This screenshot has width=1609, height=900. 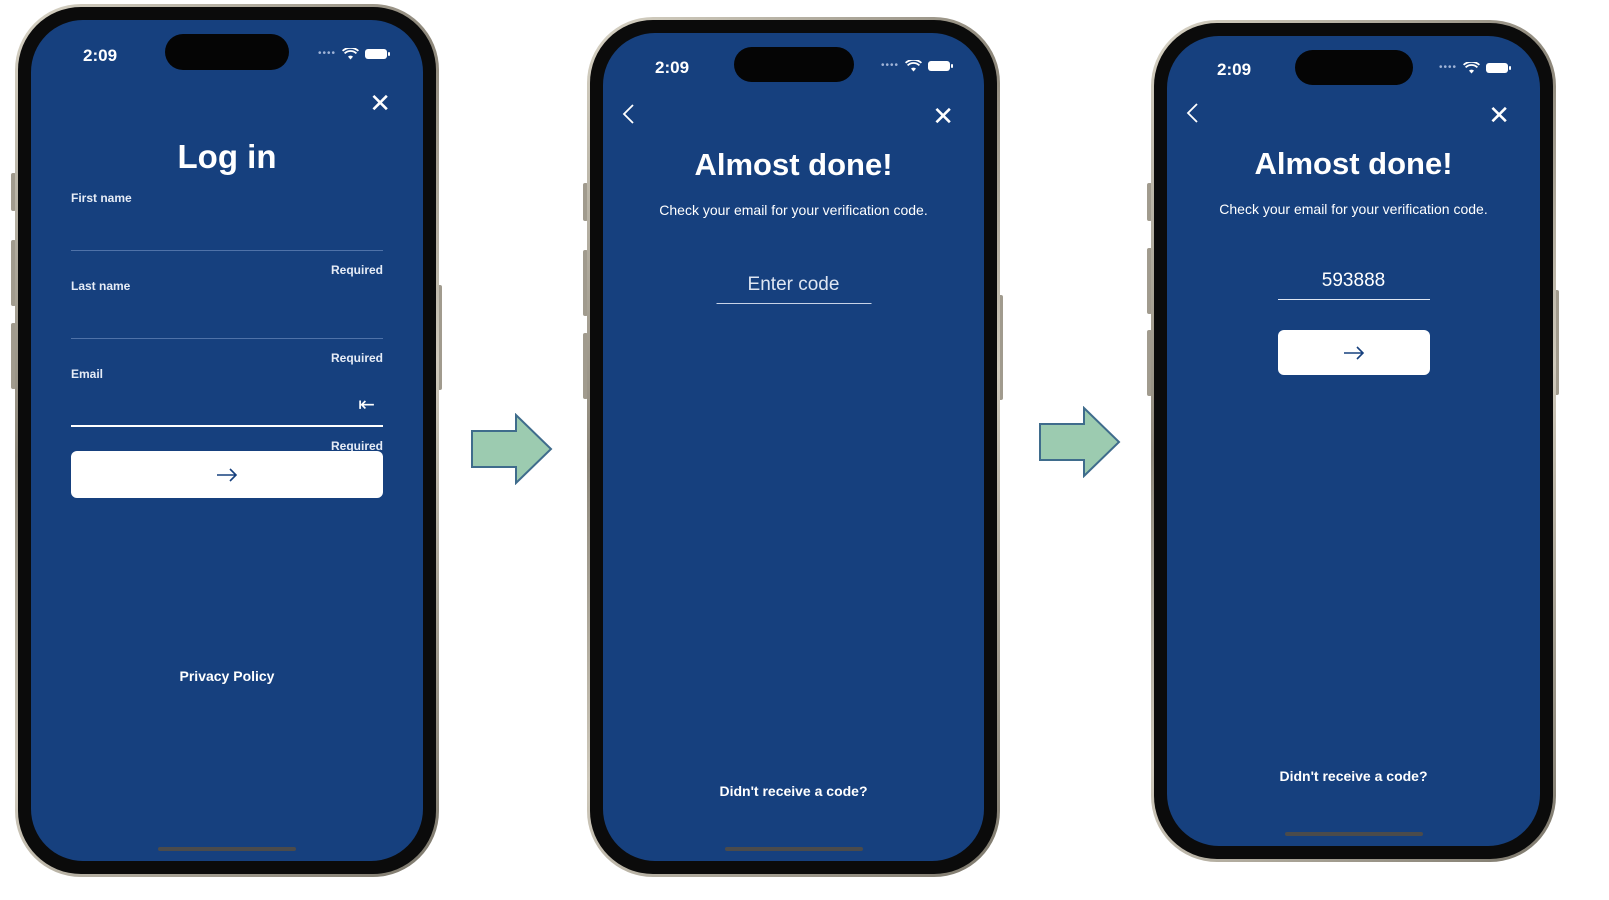 What do you see at coordinates (87, 374) in the screenshot?
I see `email-label: Email` at bounding box center [87, 374].